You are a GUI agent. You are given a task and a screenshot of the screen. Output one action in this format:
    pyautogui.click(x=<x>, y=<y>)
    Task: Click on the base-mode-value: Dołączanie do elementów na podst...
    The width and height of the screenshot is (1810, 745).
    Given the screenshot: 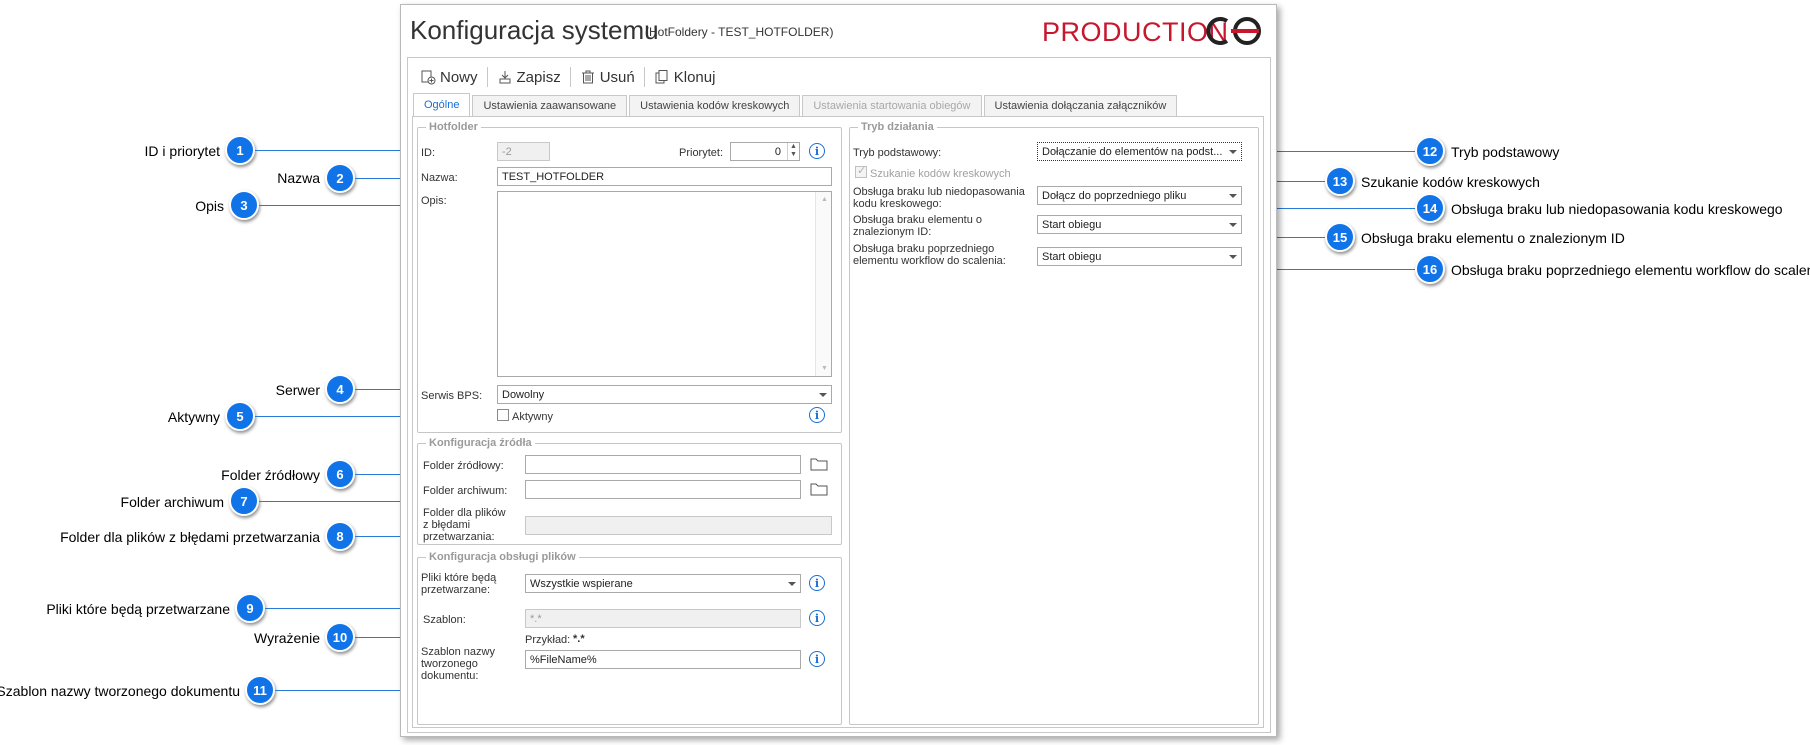 What is the action you would take?
    pyautogui.click(x=1132, y=152)
    